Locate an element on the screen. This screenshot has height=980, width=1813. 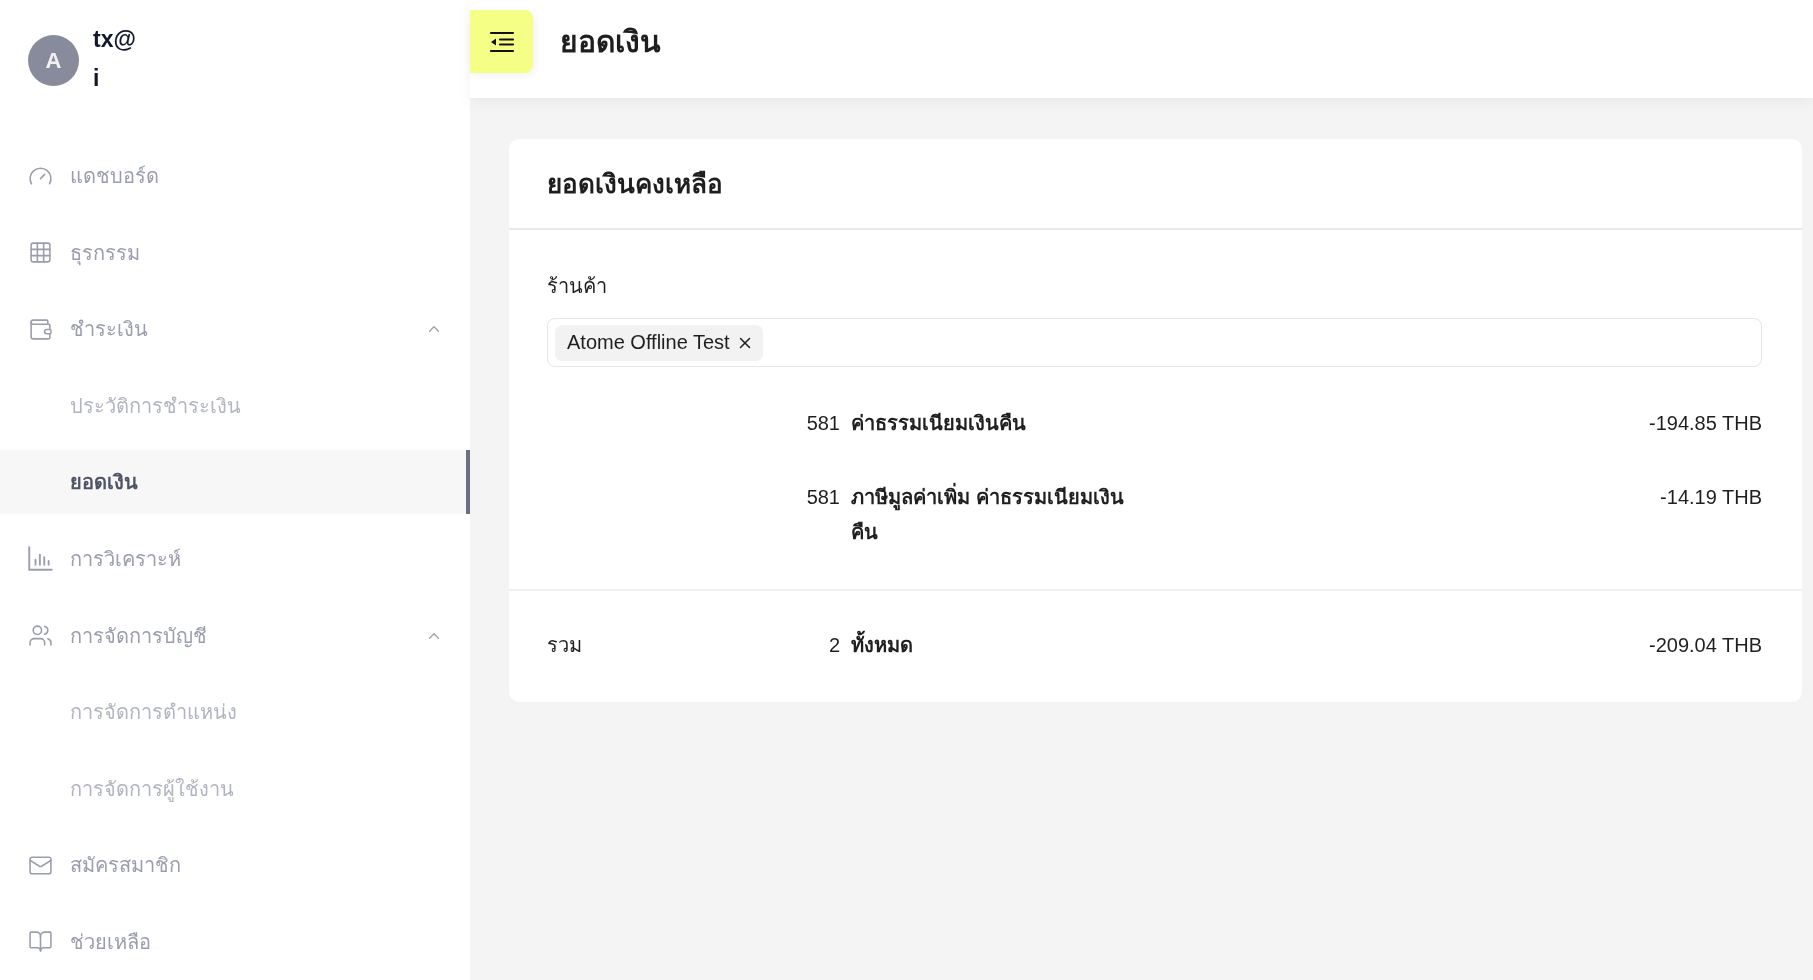
wallet-icon is located at coordinates (40, 329).